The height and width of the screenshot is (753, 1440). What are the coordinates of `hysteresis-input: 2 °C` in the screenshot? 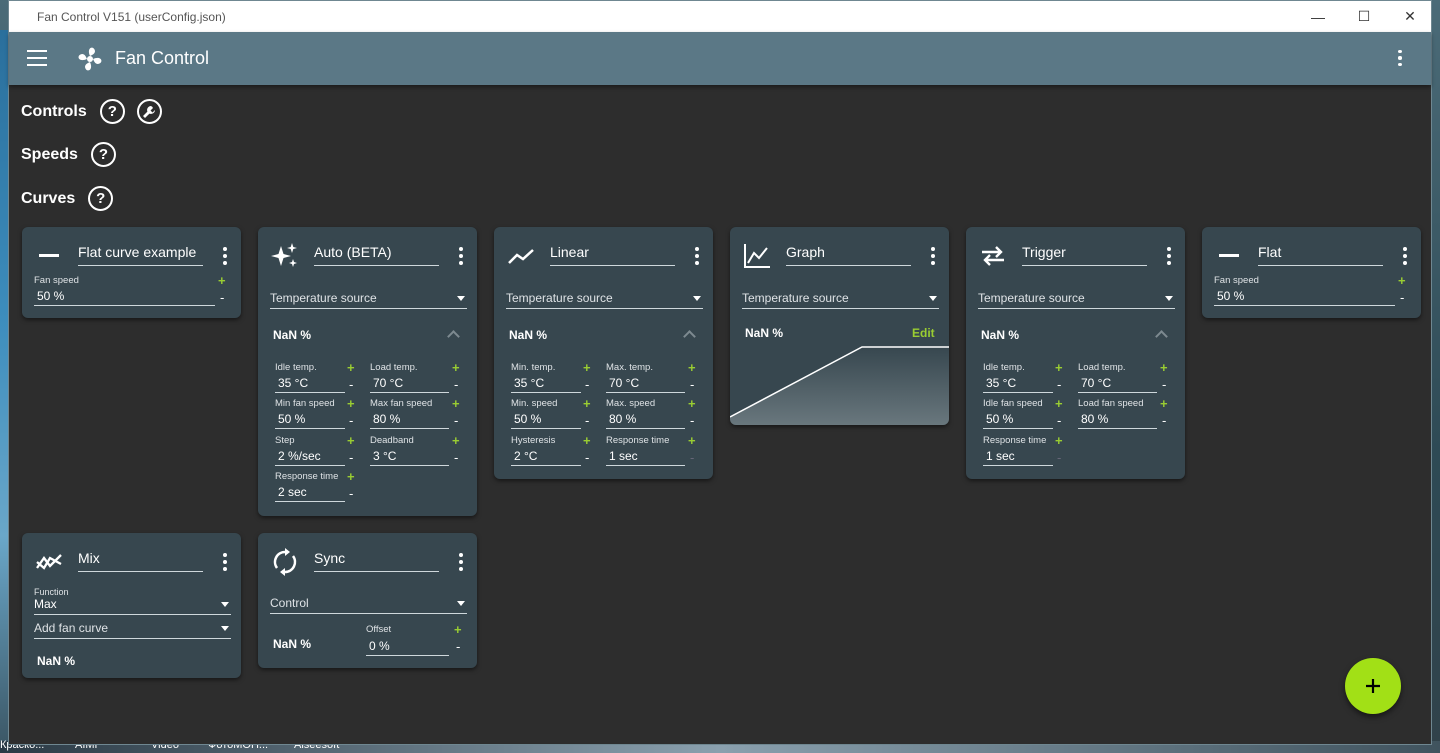 It's located at (546, 457).